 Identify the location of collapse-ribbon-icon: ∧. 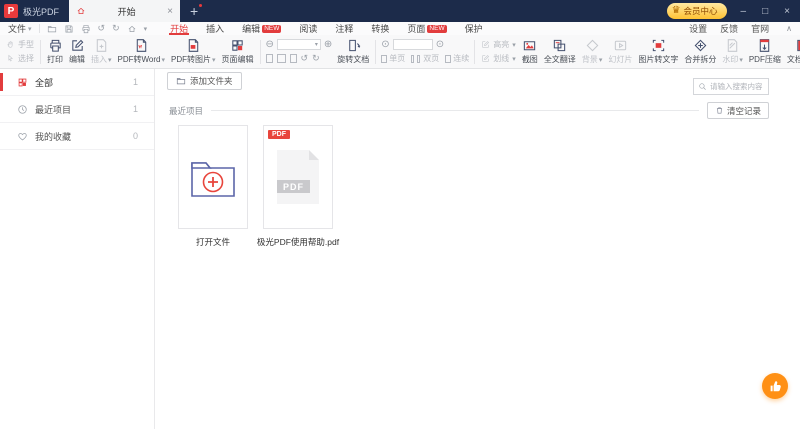
(789, 28).